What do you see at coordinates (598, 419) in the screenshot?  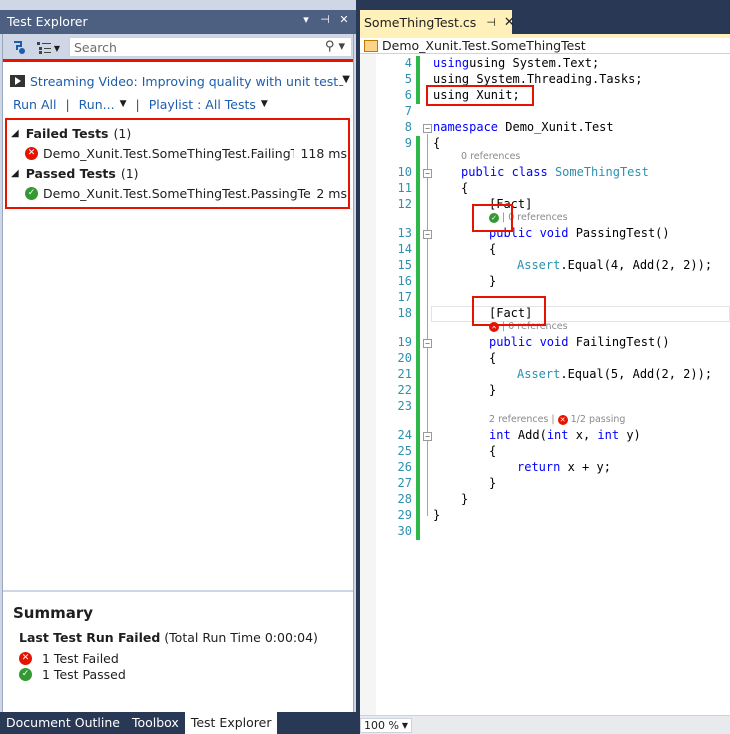 I see `codelens-text: 1/2 passing` at bounding box center [598, 419].